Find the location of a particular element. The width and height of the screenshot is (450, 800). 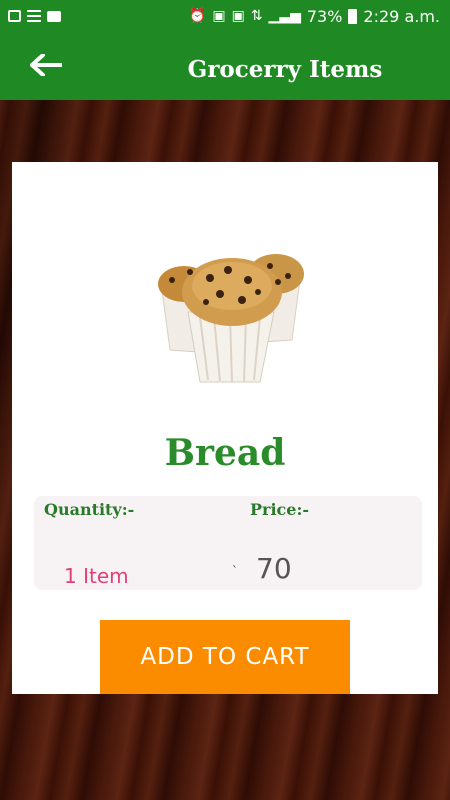

quantity-label: Quantity:- is located at coordinates (89, 509).